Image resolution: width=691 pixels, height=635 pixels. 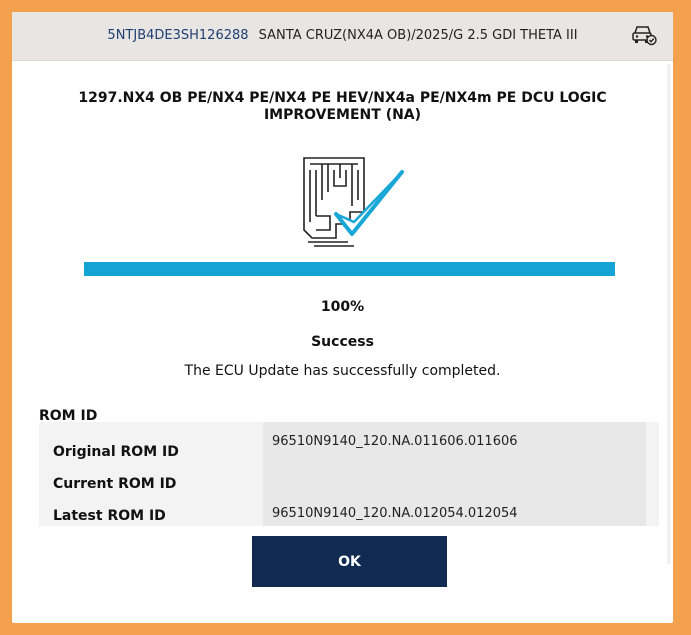 I want to click on original-rom-id-value: 96510N9140_120.NA.011606.011606, so click(x=395, y=441).